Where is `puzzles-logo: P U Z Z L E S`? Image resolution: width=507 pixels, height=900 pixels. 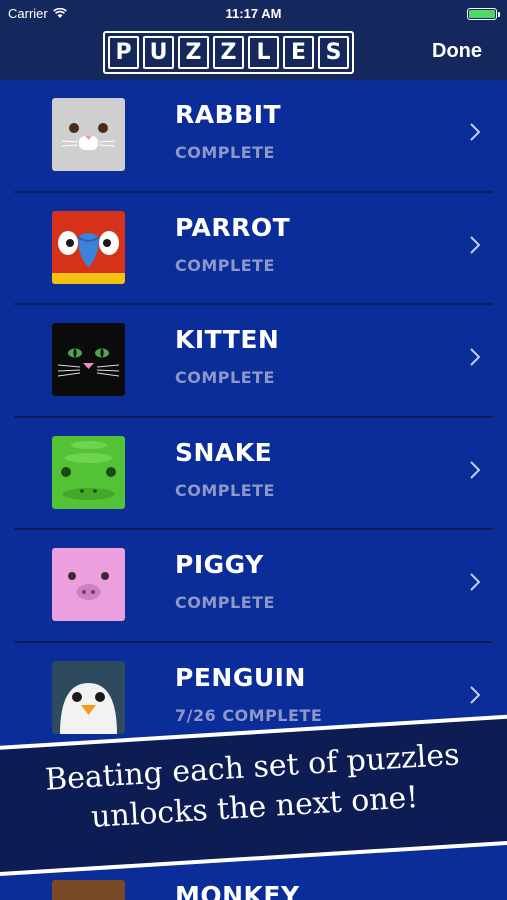 puzzles-logo: P U Z Z L E S is located at coordinates (228, 52).